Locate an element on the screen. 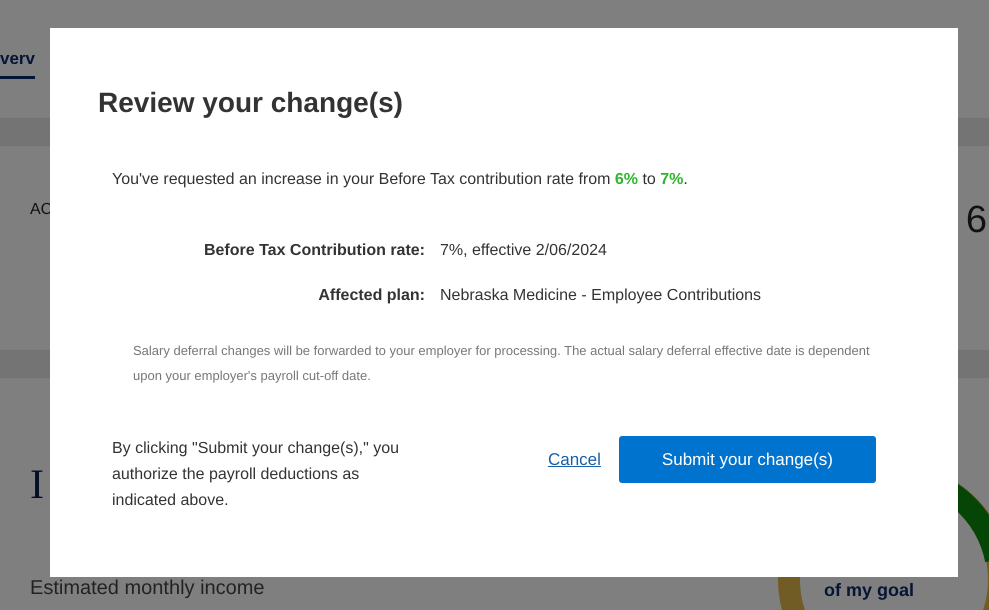 The image size is (989, 610). income-label: Estimated monthly income is located at coordinates (147, 588).